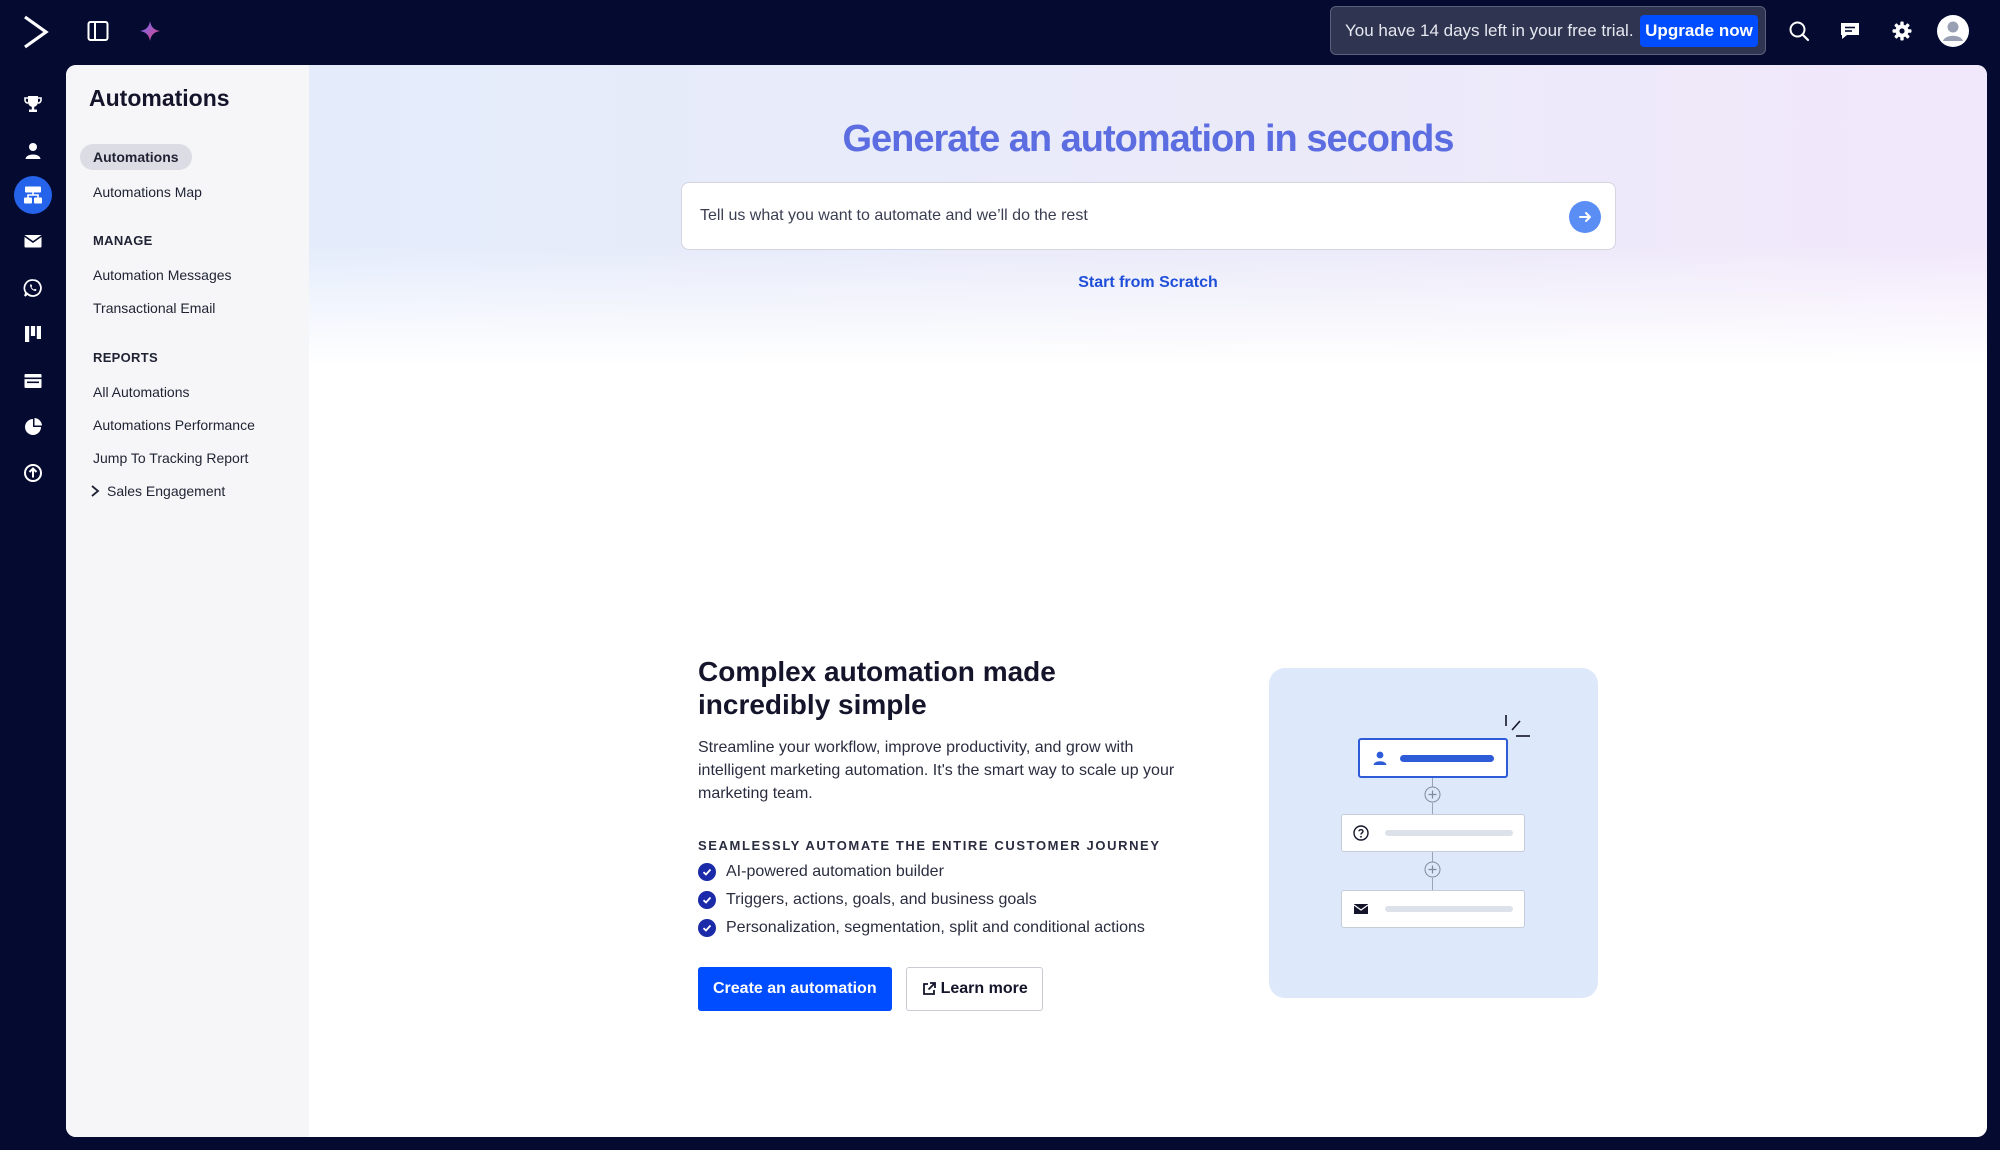 The image size is (2000, 1150). Describe the element at coordinates (984, 988) in the screenshot. I see `learn-more-label: Learn more` at that location.